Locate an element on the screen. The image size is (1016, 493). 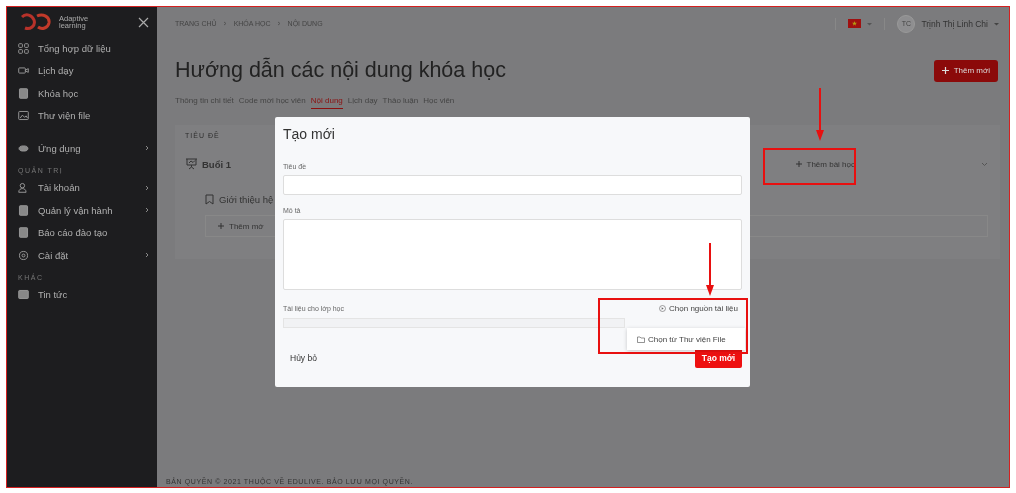
input-field is located at coordinates (512, 185).